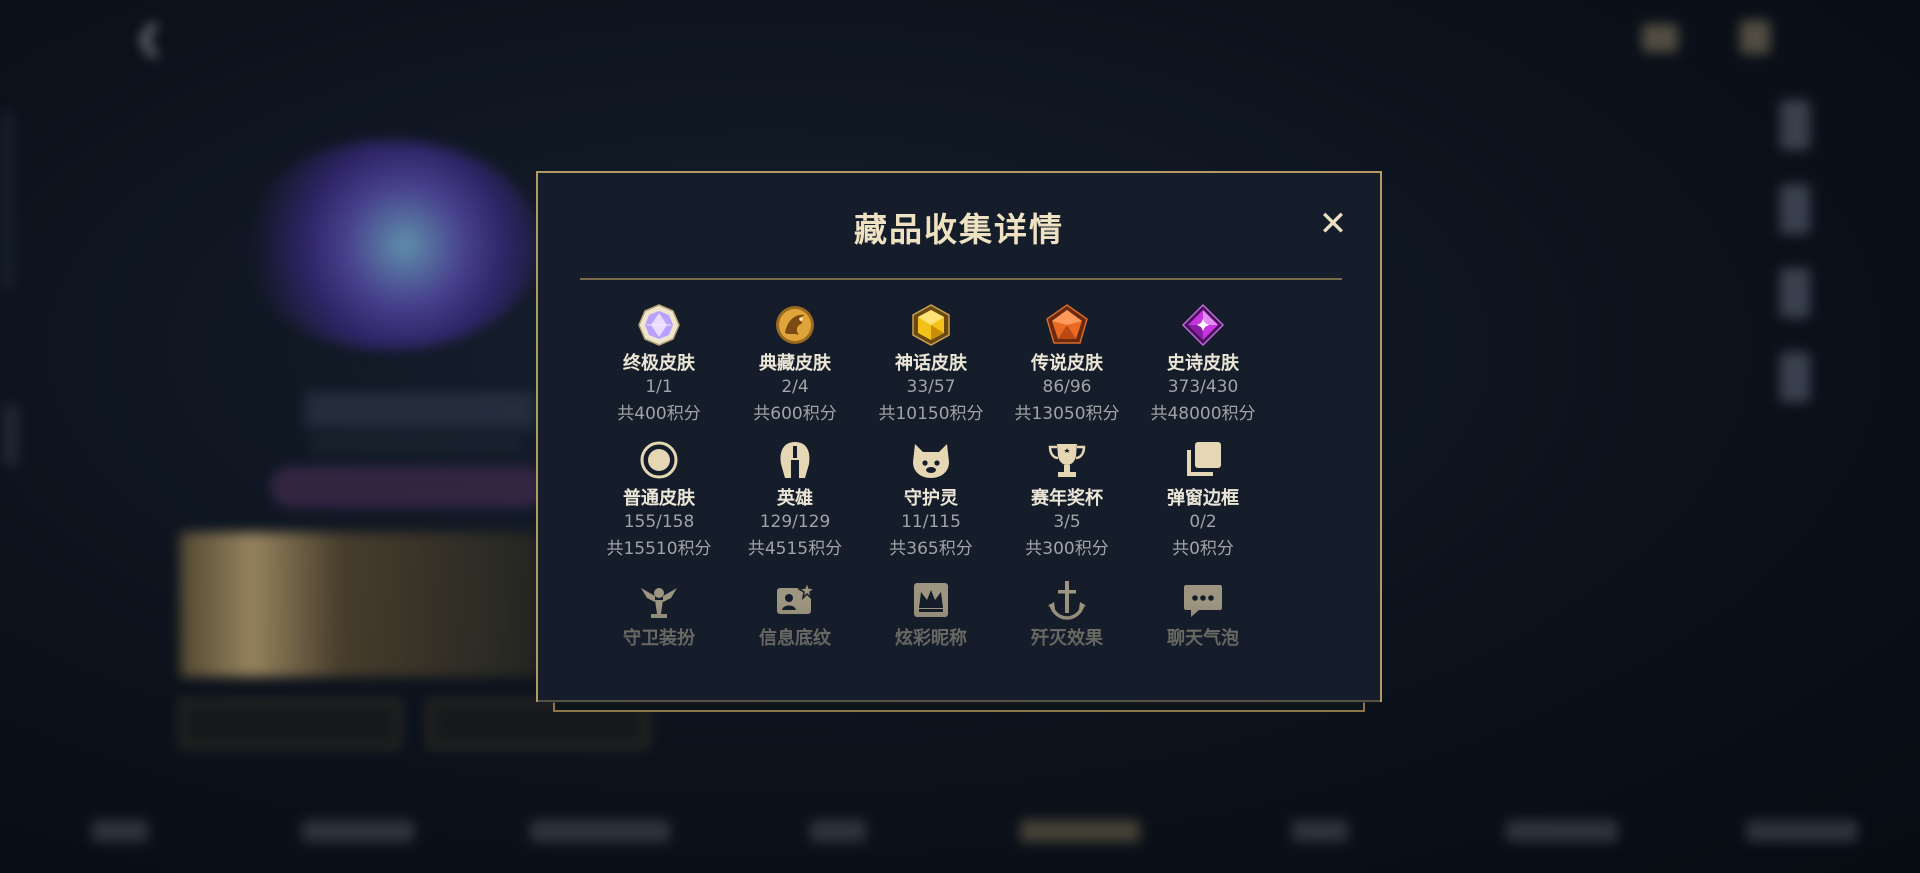  I want to click on item-points: 共13050积分, so click(1067, 414).